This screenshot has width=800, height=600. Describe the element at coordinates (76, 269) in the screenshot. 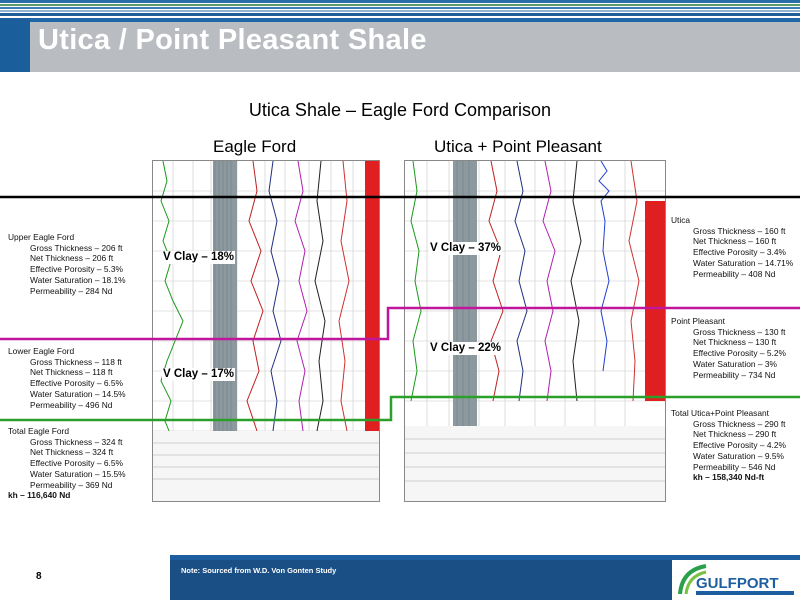

I see `stat-line: Effective Porosity – 5.3%` at that location.